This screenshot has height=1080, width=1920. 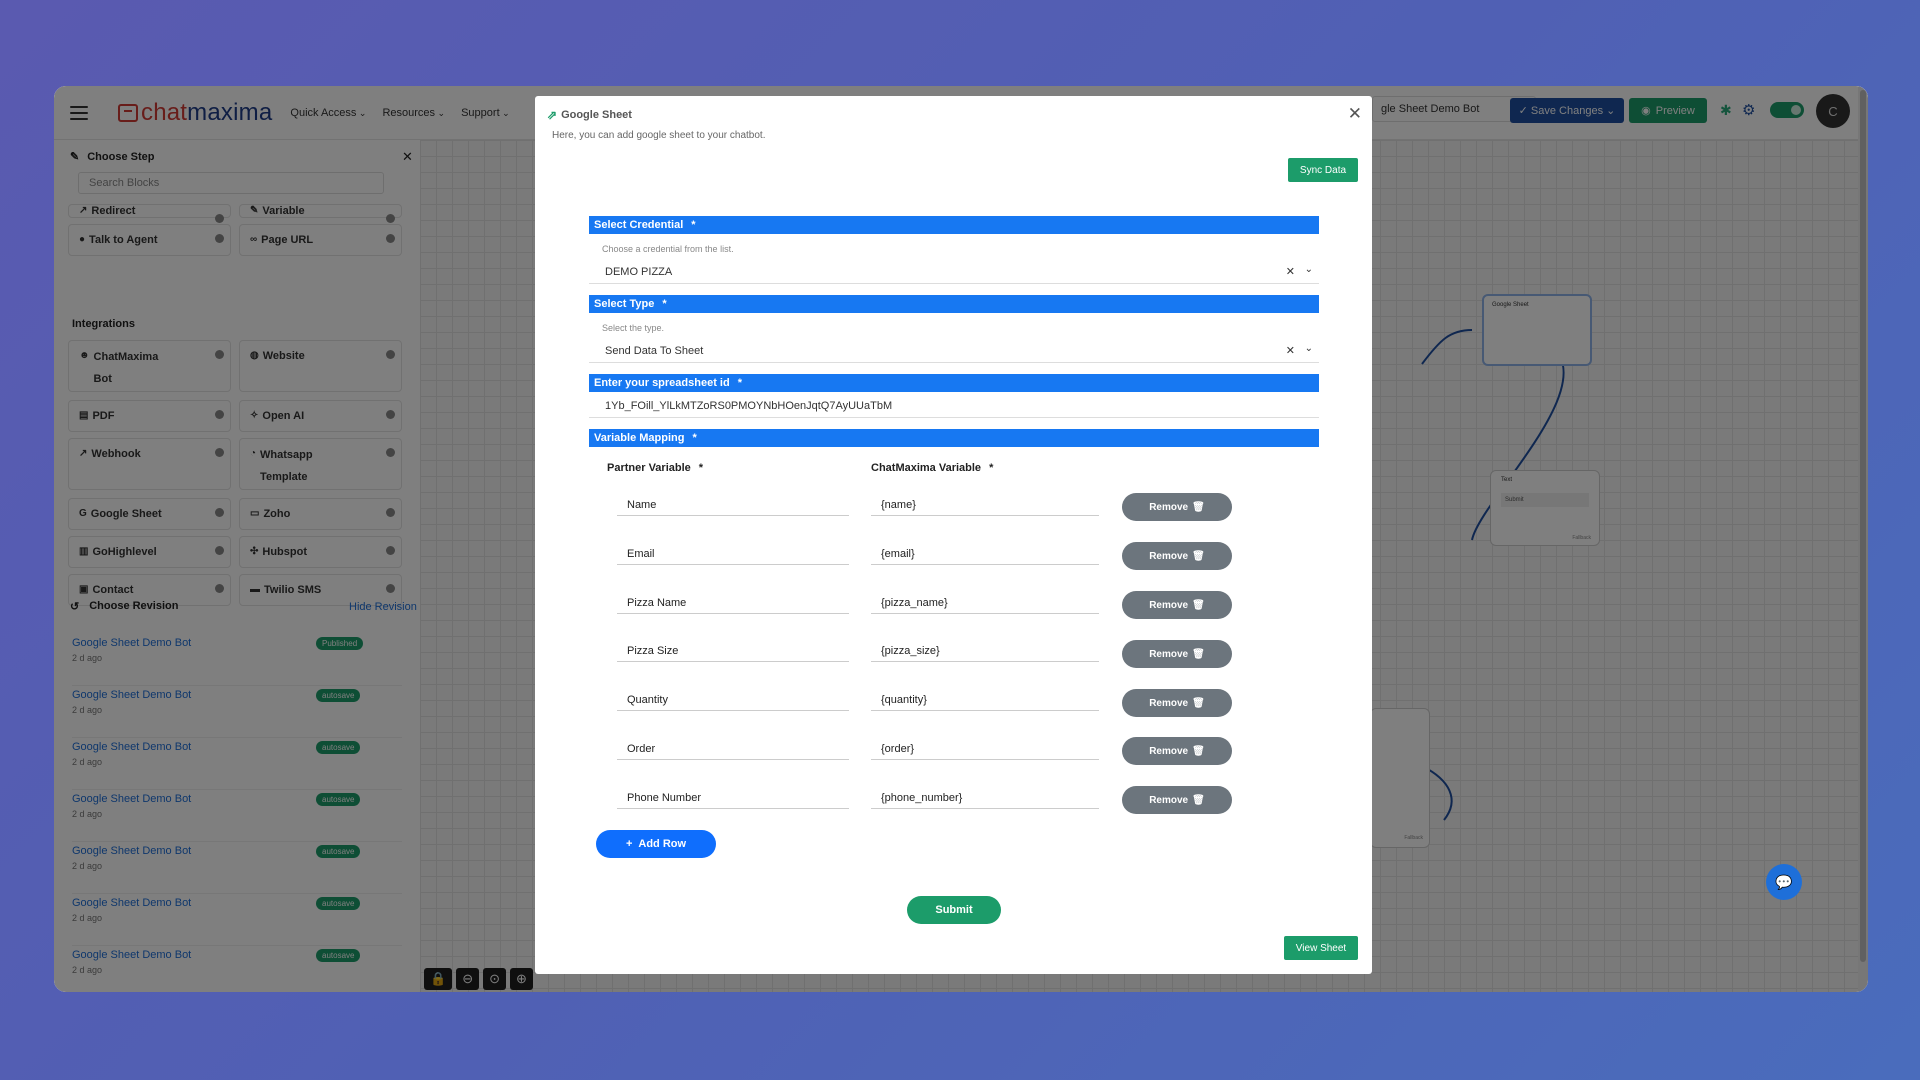 What do you see at coordinates (985, 602) in the screenshot?
I see `chatmaxima-variable-input: {pizza_name}` at bounding box center [985, 602].